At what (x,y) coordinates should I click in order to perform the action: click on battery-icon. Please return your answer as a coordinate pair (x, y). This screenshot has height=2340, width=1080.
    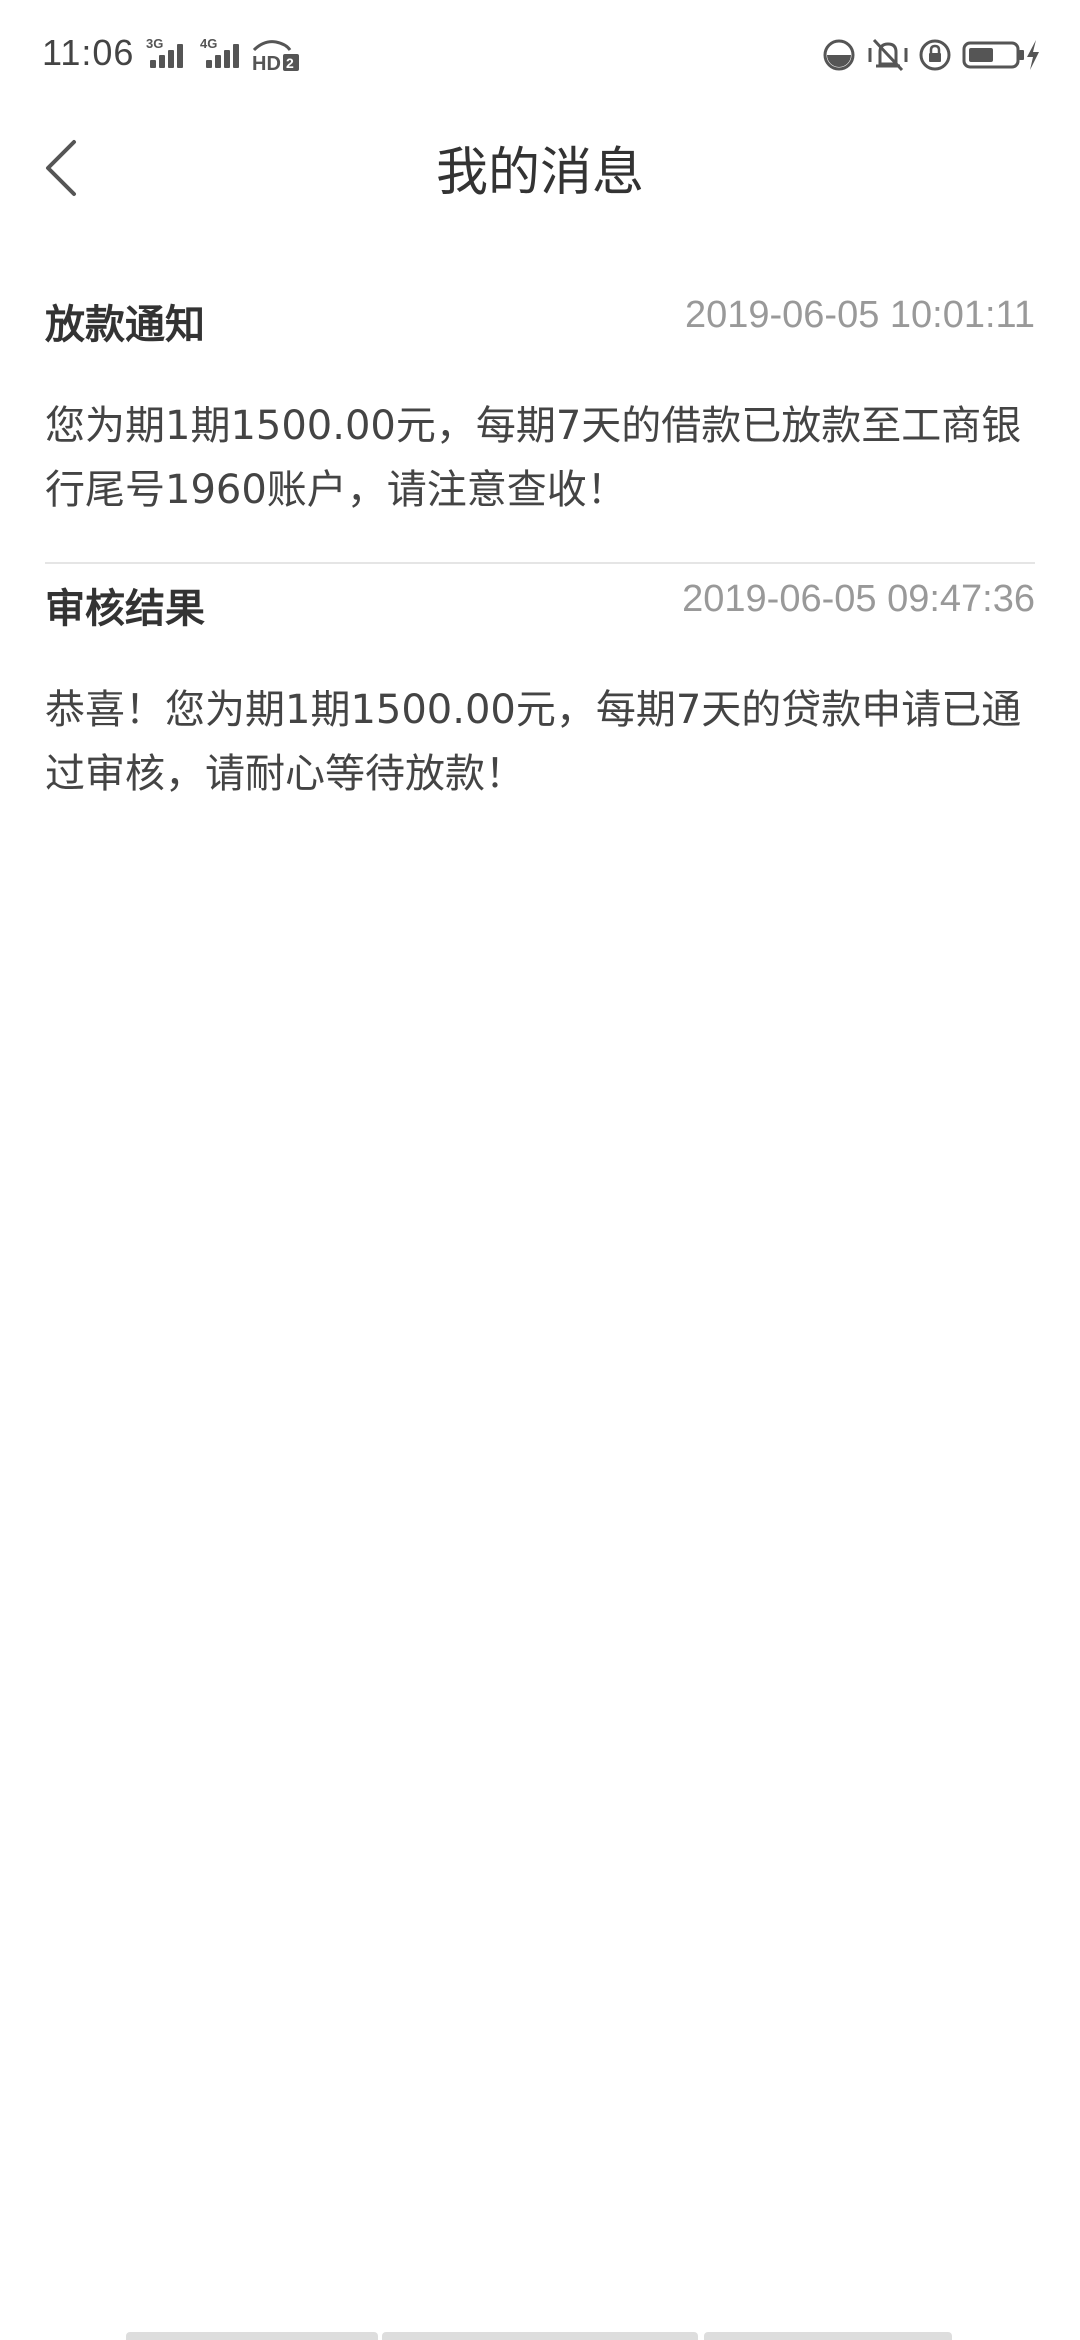
    Looking at the image, I should click on (994, 55).